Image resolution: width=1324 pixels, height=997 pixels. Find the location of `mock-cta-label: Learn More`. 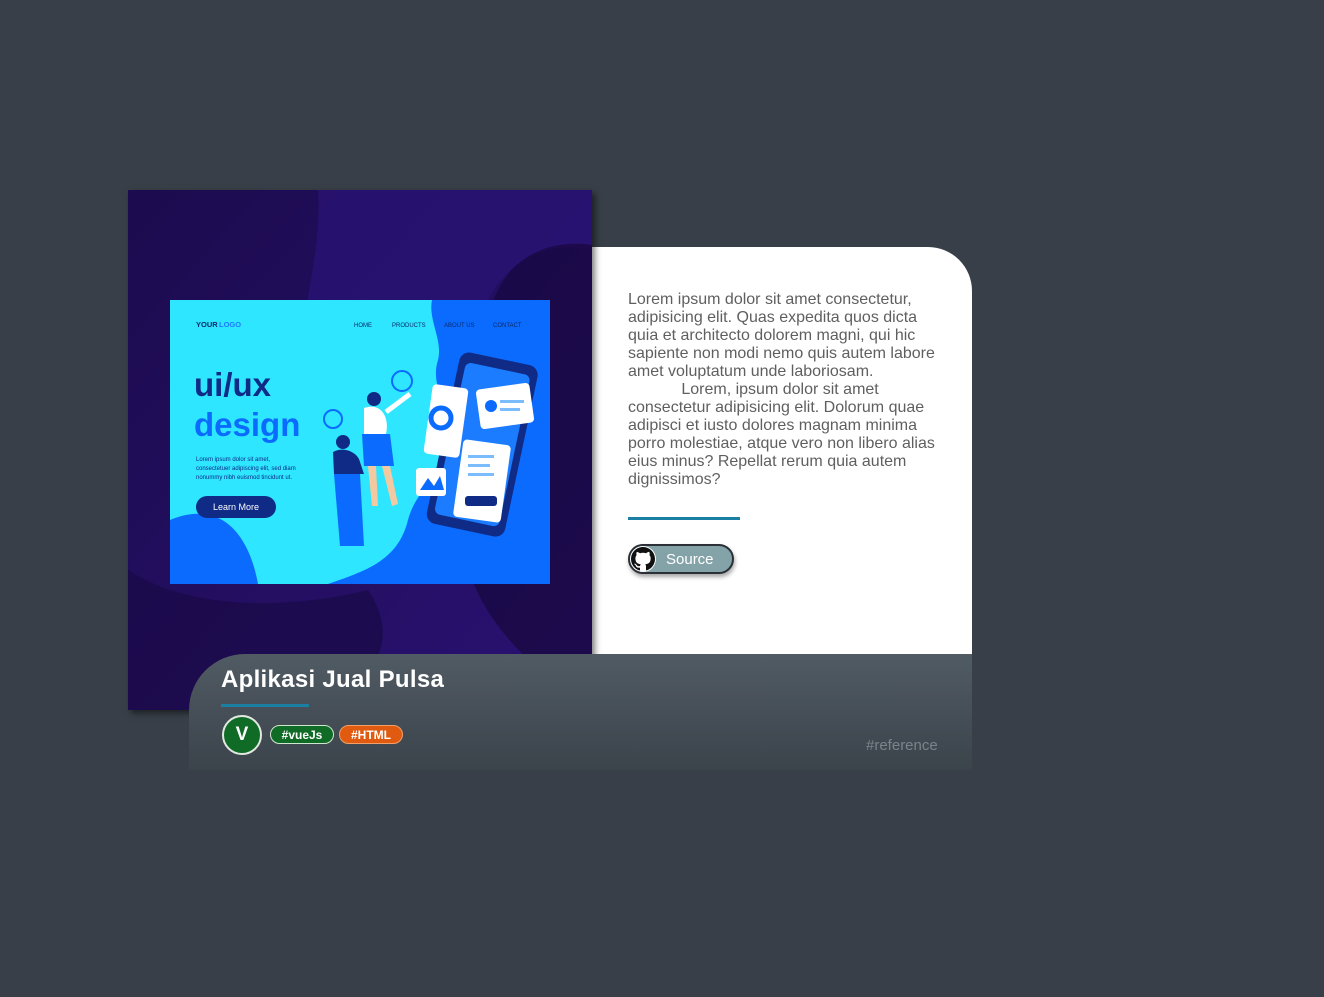

mock-cta-label: Learn More is located at coordinates (236, 507).